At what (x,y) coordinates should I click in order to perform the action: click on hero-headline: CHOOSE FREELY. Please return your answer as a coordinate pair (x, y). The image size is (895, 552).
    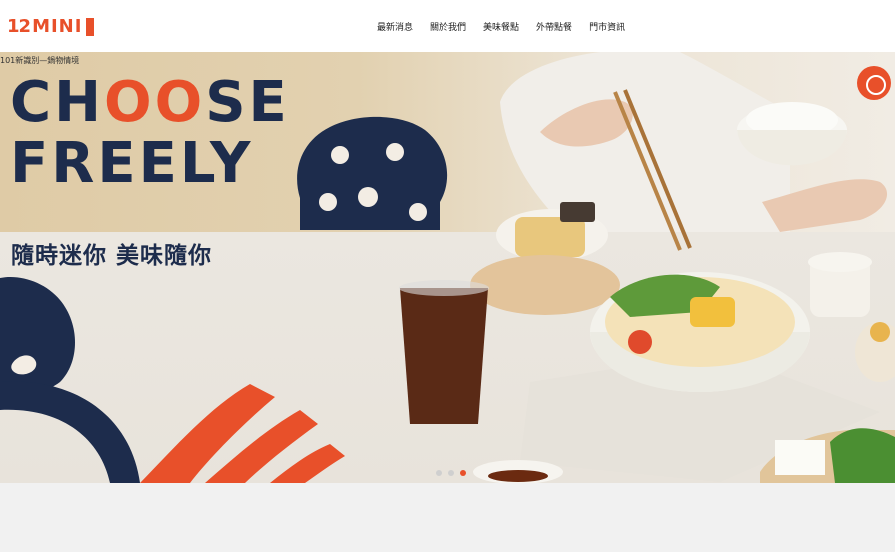
    Looking at the image, I should click on (150, 133).